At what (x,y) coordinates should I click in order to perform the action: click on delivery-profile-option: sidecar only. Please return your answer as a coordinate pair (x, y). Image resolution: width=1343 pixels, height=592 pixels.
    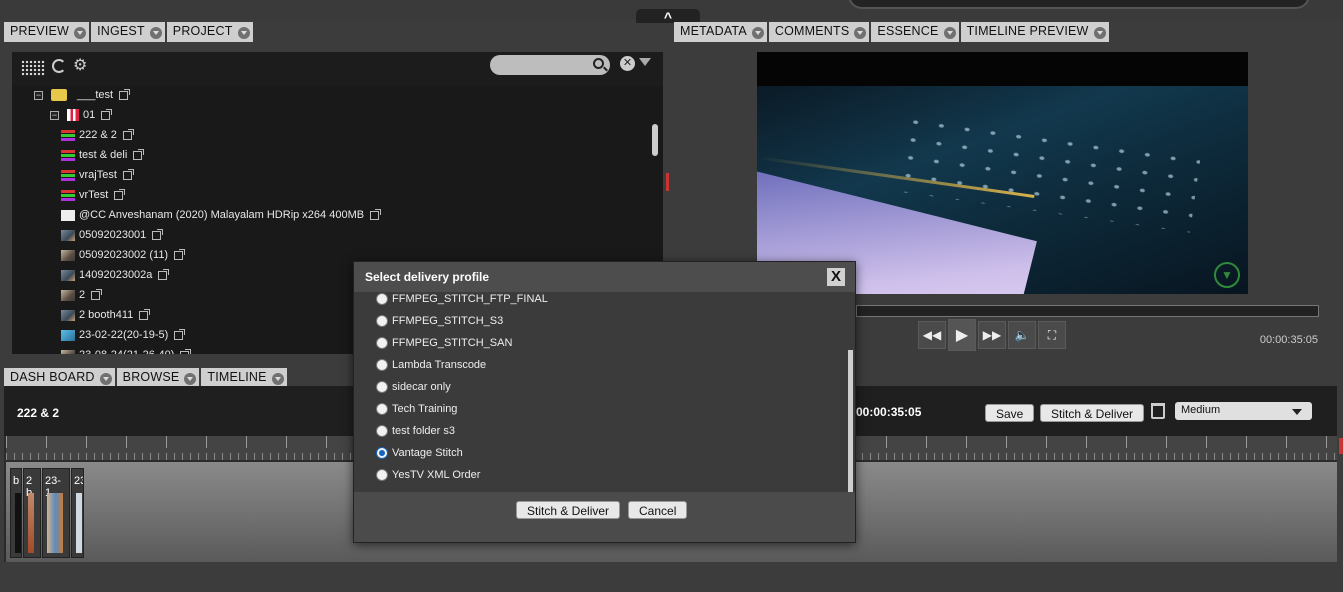
    Looking at the image, I should click on (413, 387).